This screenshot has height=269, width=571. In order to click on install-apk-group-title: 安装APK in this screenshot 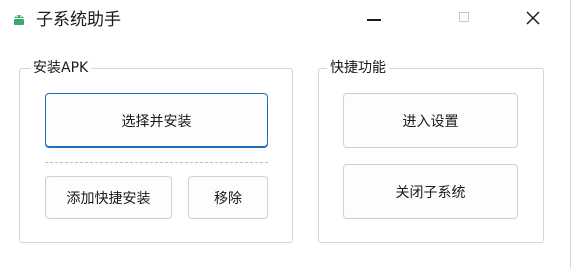, I will do `click(61, 68)`.